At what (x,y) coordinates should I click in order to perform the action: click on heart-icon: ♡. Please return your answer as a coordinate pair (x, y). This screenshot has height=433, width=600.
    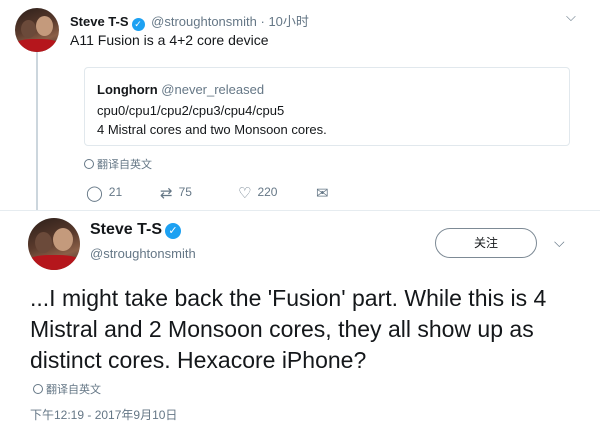
    Looking at the image, I should click on (245, 193).